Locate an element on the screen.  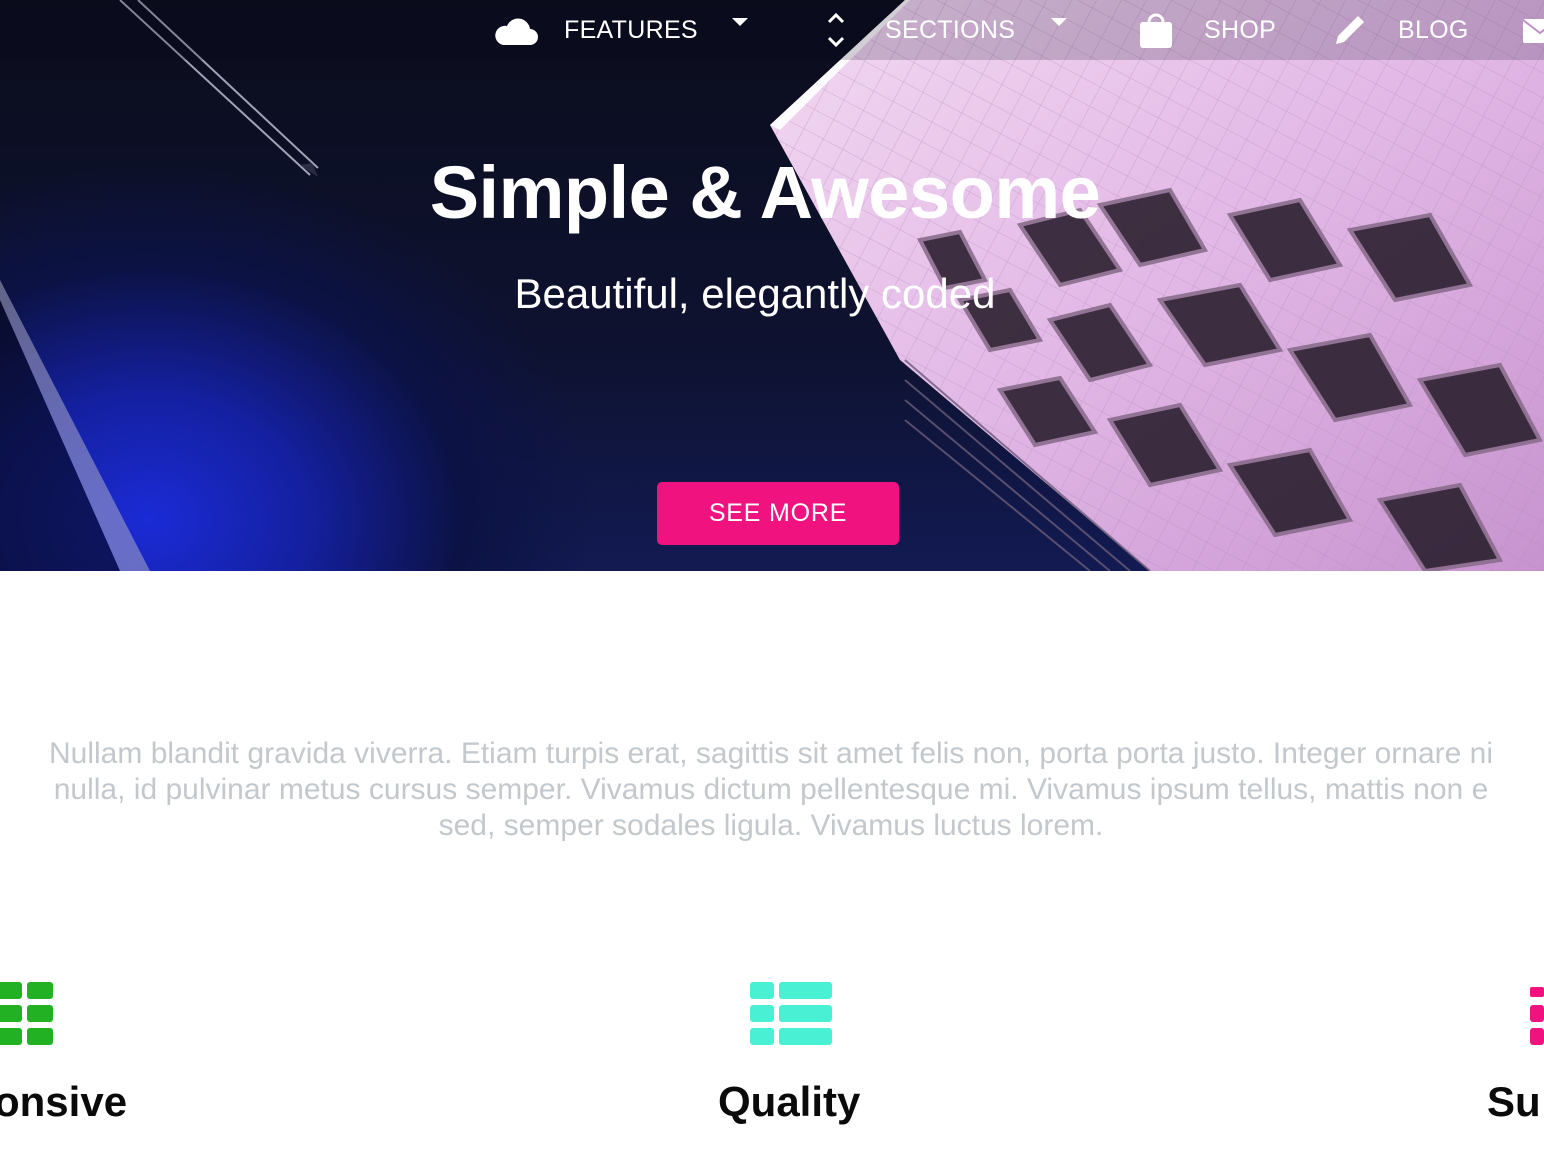
envelope-icon is located at coordinates (1533, 30).